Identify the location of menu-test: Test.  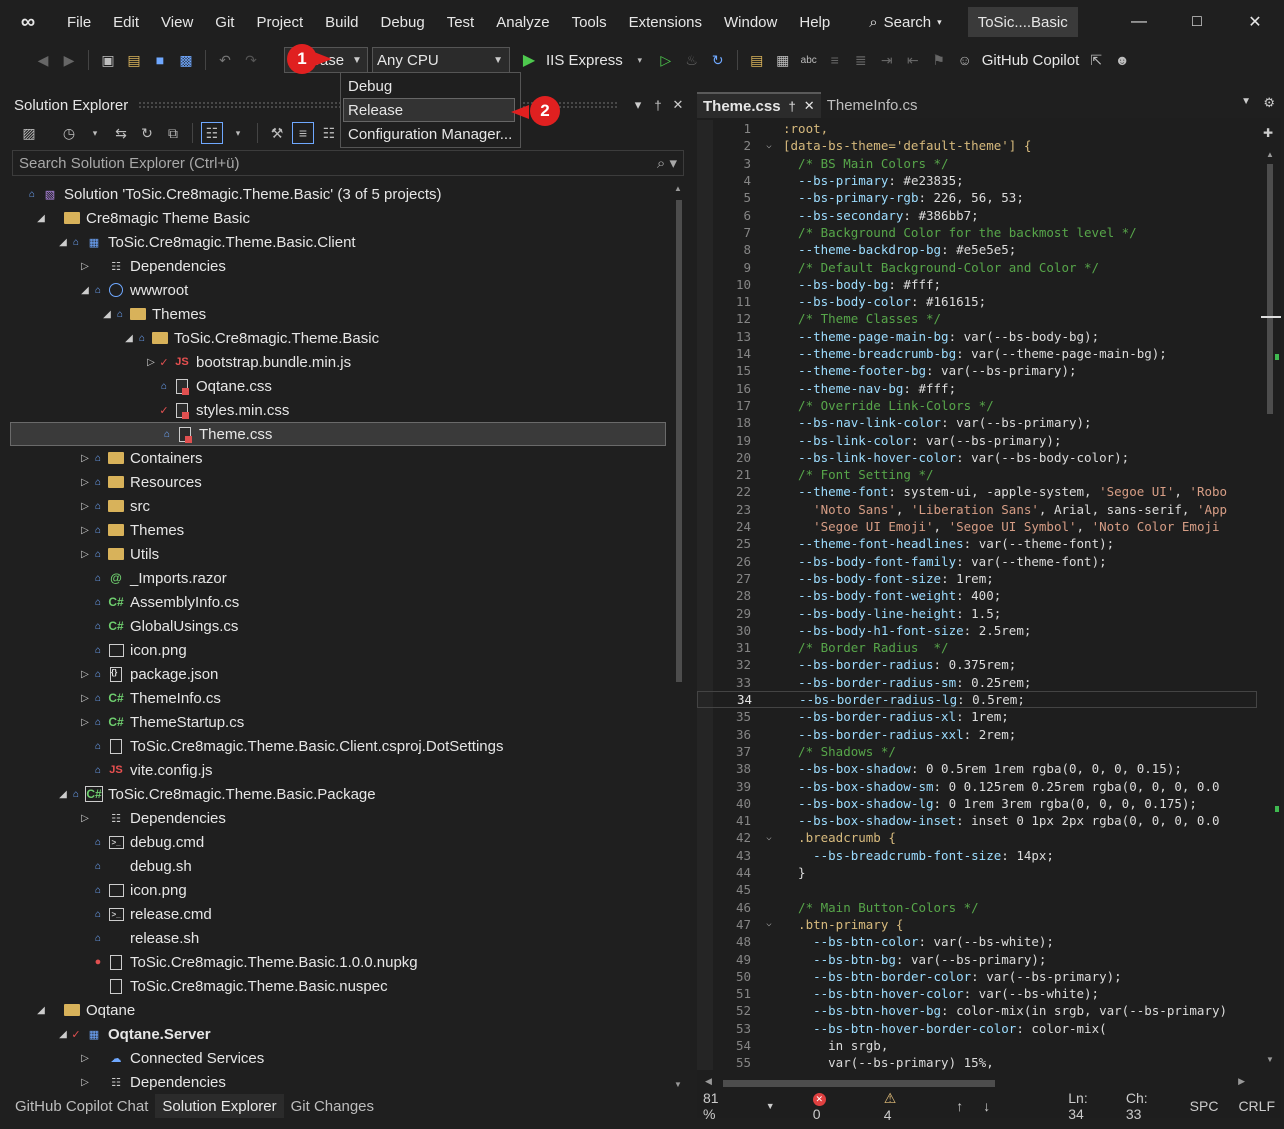
(461, 22).